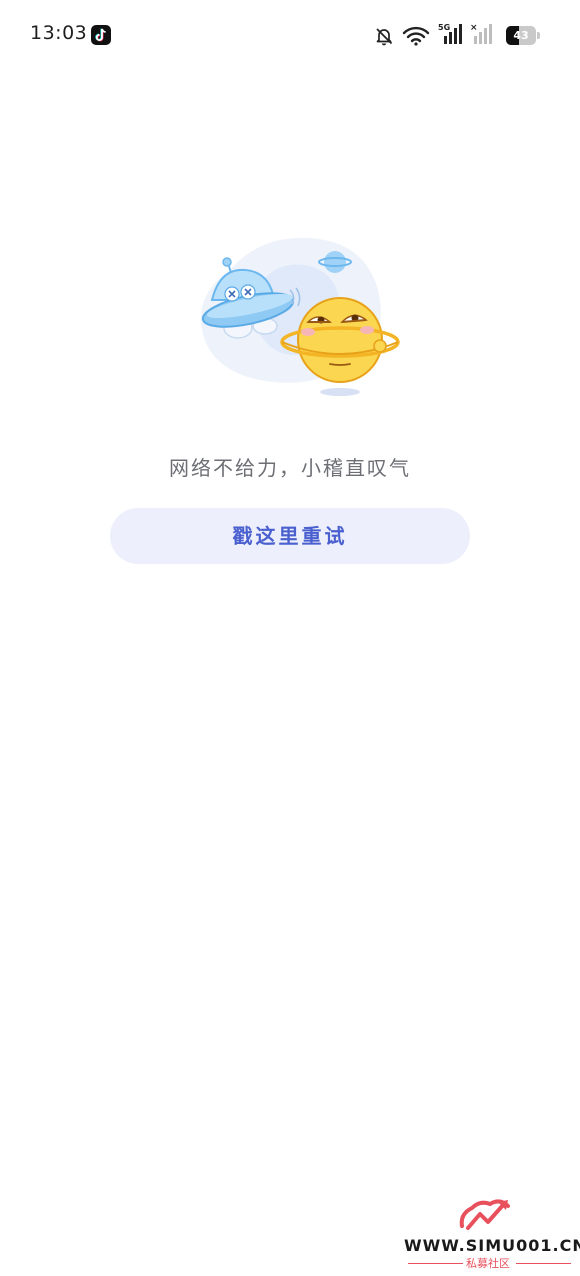 Image resolution: width=580 pixels, height=1276 pixels. I want to click on tiktok-icon, so click(101, 35).